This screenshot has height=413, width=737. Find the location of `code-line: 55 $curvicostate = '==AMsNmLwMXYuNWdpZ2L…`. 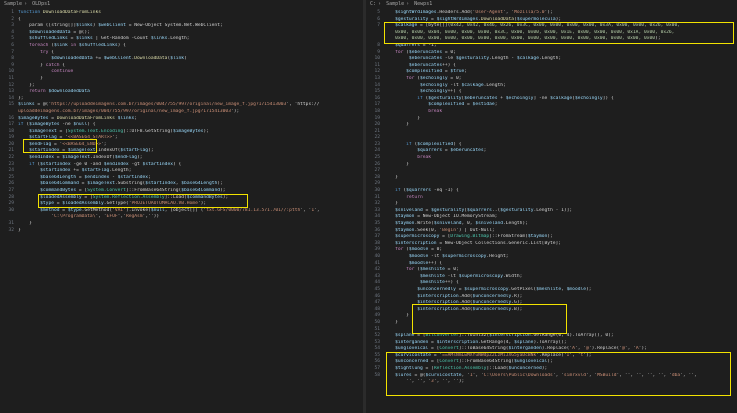

code-line: 55 $curvicostate = '==AMsNmLwMXYuNWdpZ2L… is located at coordinates (551, 356).